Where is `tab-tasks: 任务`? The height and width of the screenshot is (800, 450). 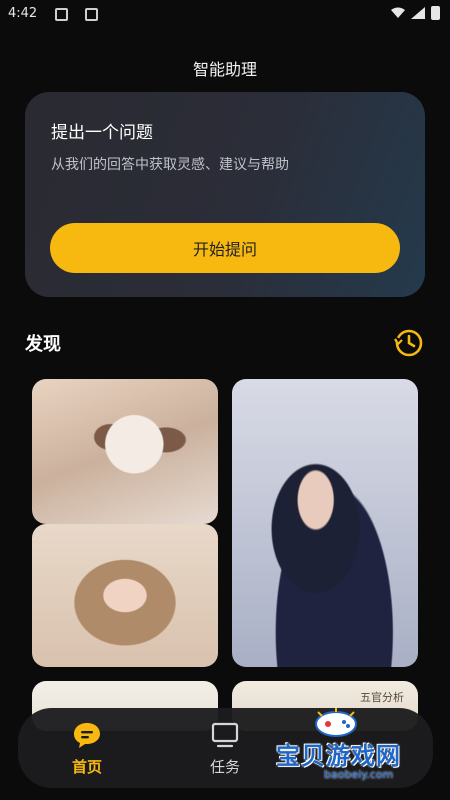 tab-tasks: 任务 is located at coordinates (225, 748).